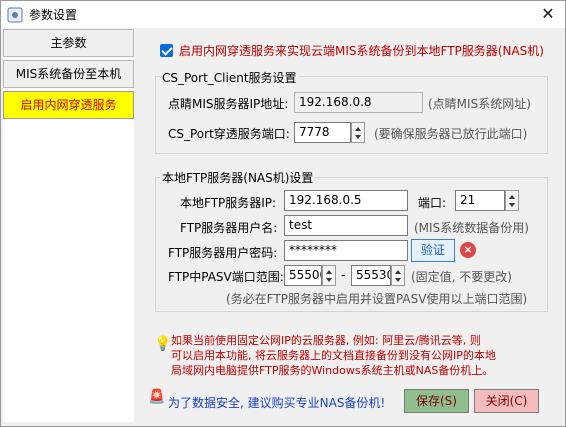  I want to click on penetration-port-spinner, so click(358, 132).